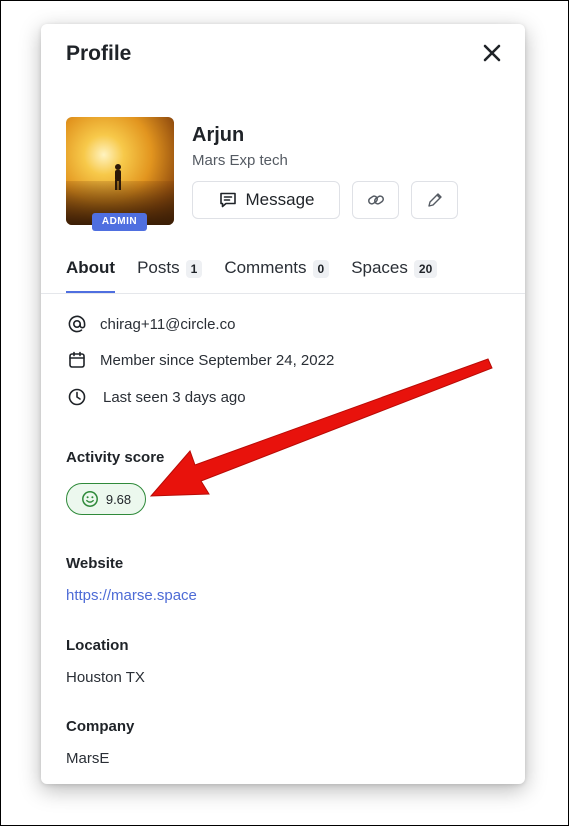  What do you see at coordinates (89, 499) in the screenshot?
I see `smiley-icon` at bounding box center [89, 499].